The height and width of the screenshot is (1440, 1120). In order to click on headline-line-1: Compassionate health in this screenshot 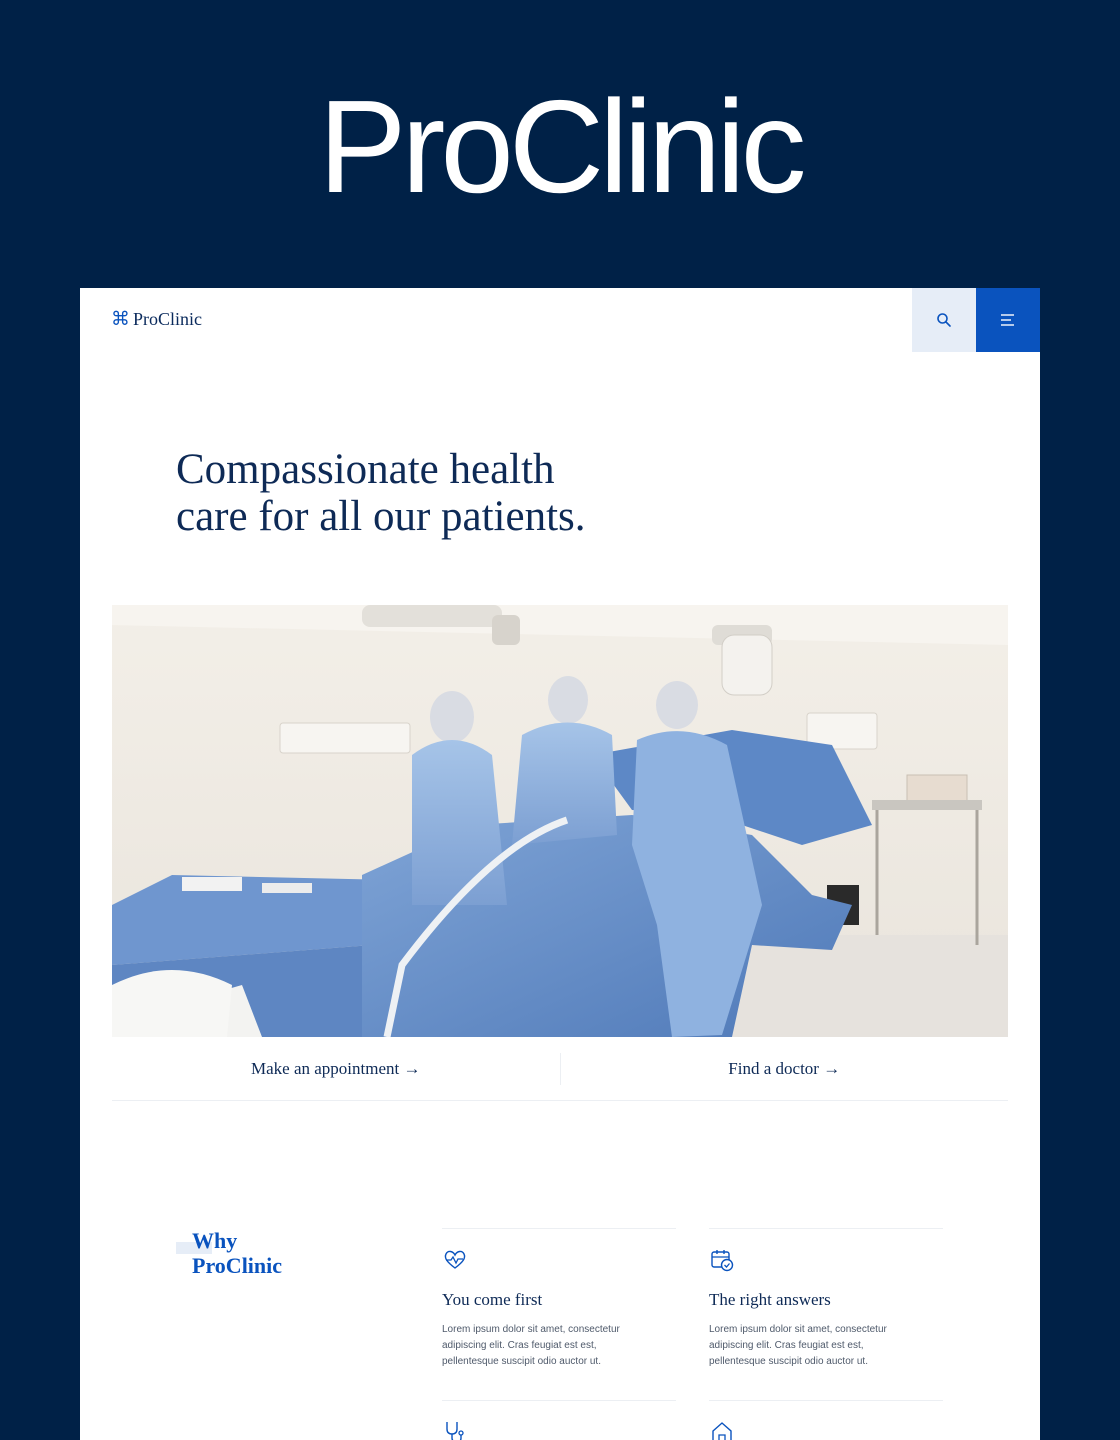, I will do `click(365, 469)`.